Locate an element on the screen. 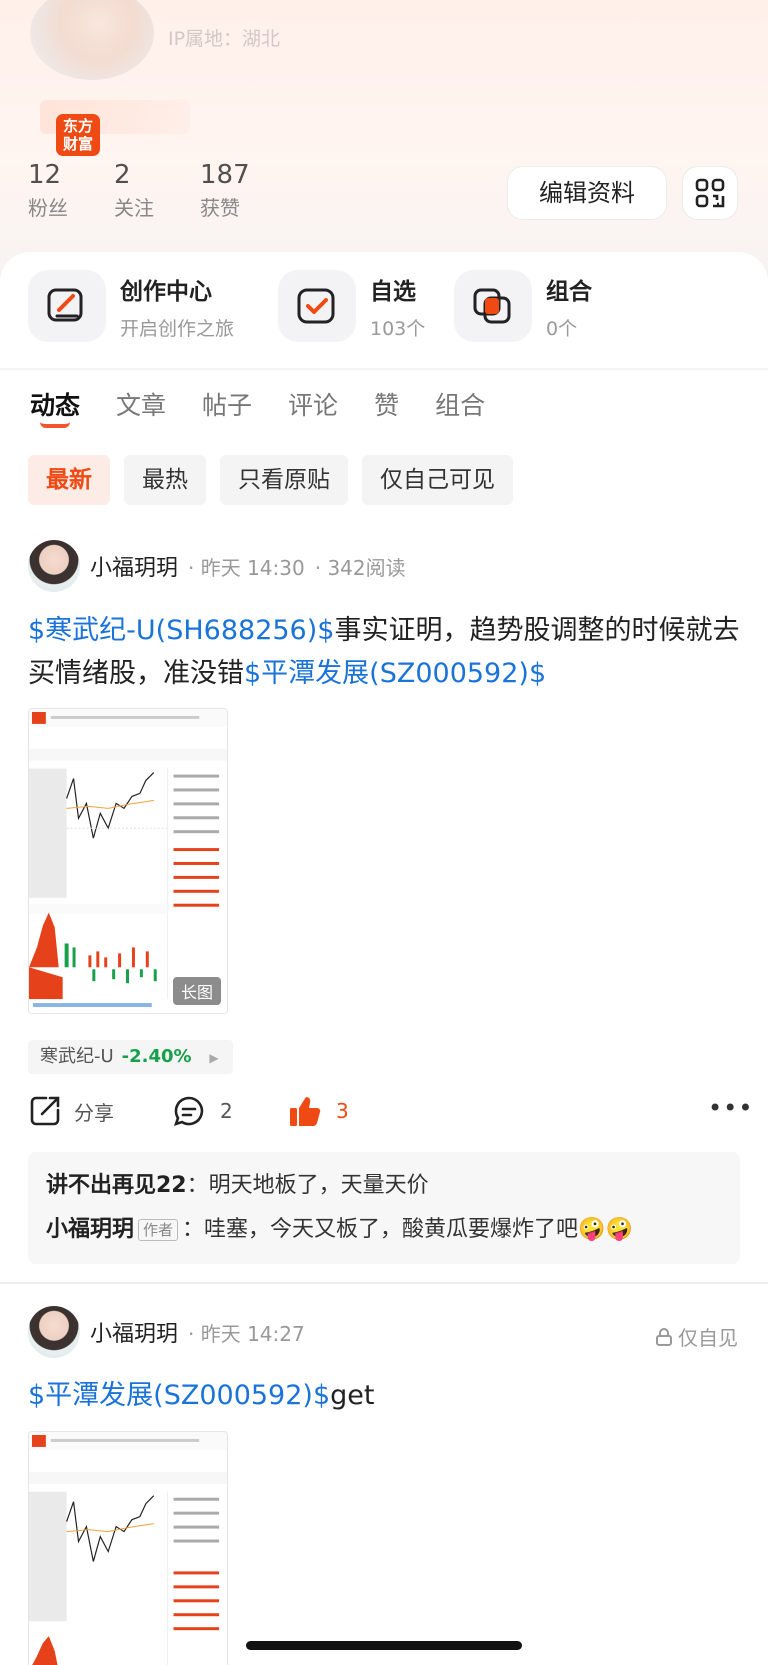 This screenshot has width=768, height=1665. comment-user: 小福玥玥 is located at coordinates (90, 1229).